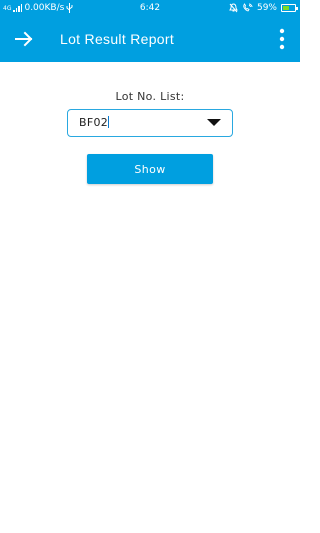  Describe the element at coordinates (117, 39) in the screenshot. I see `page-title: Lot Result Report` at that location.